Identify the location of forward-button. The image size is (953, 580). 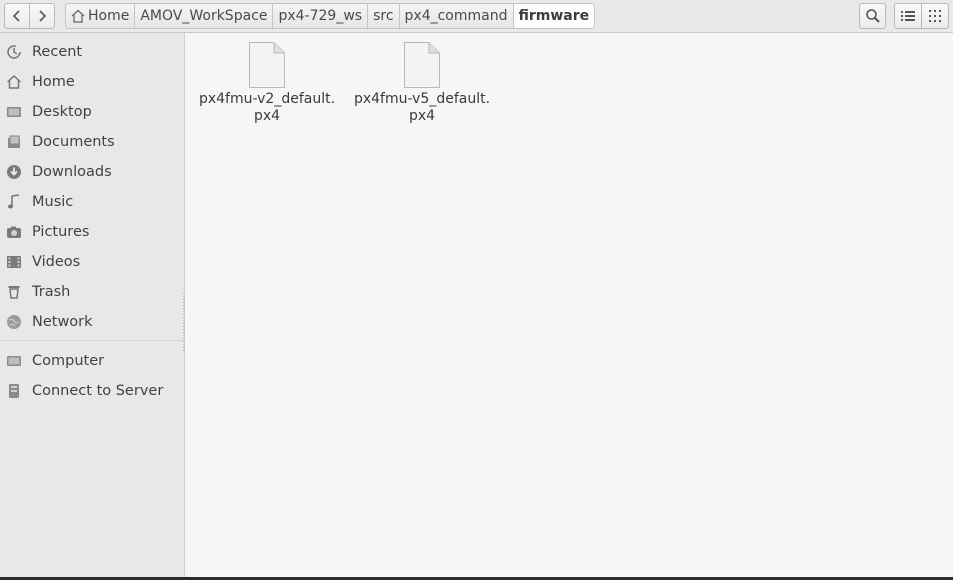
(42, 16).